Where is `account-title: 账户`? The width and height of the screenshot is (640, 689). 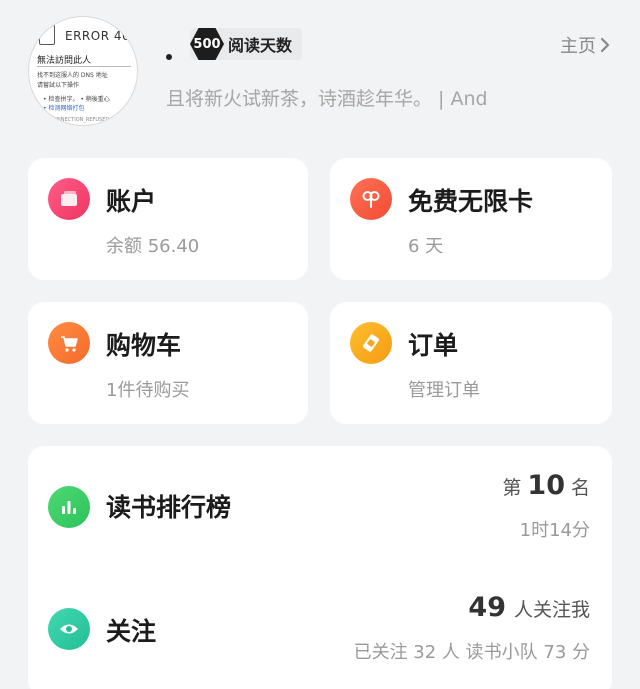
account-title: 账户 is located at coordinates (131, 201).